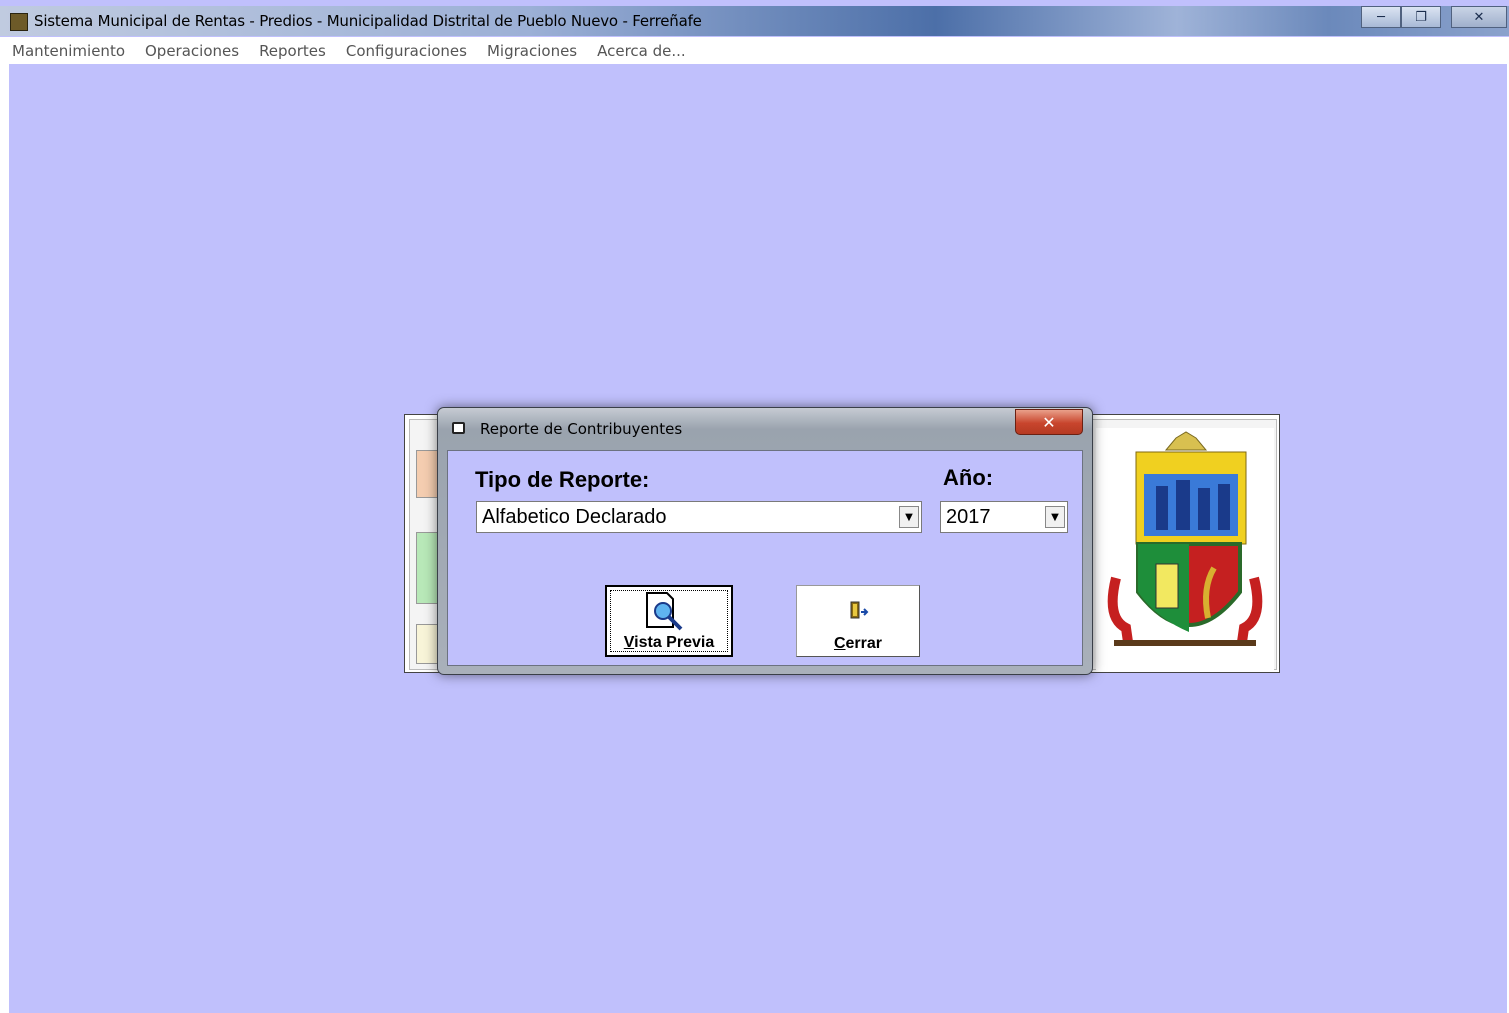  I want to click on window-controls: ─ ❐ ✕, so click(1434, 17).